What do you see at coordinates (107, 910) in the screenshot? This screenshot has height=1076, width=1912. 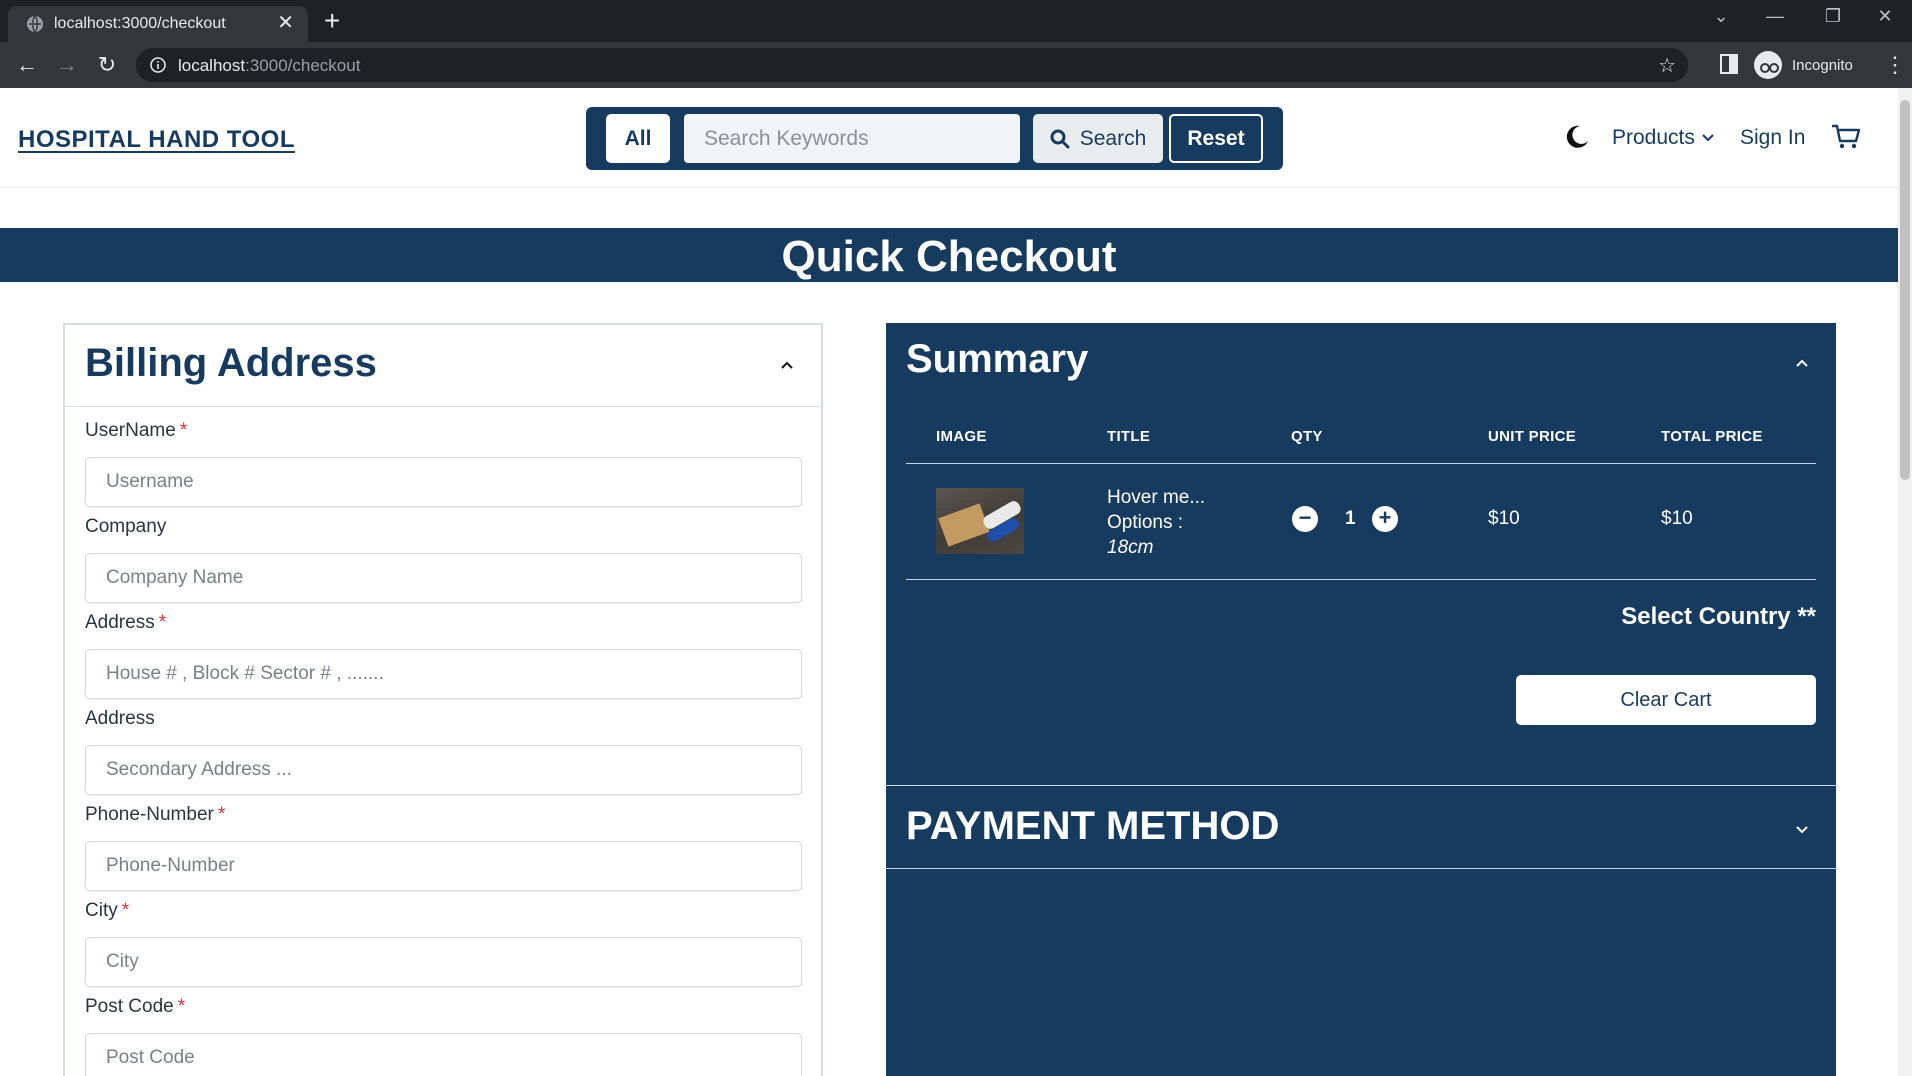 I see `city-label: City *` at bounding box center [107, 910].